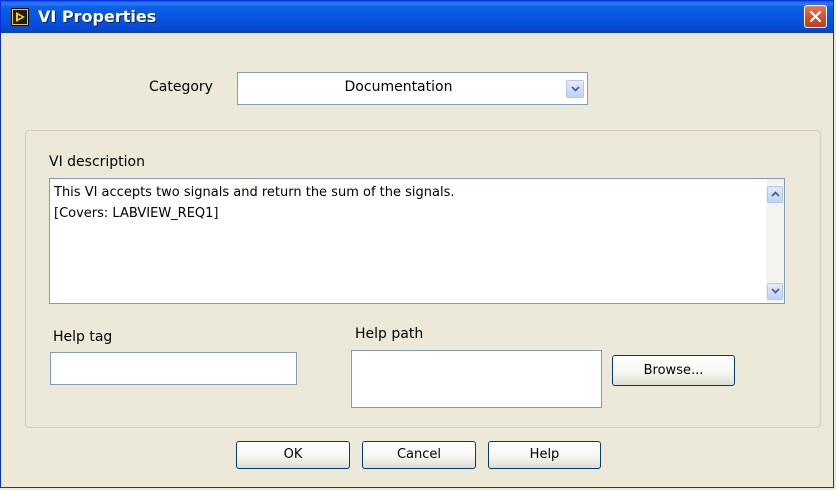 The width and height of the screenshot is (836, 490). I want to click on category-dropdown: Documentation, so click(412, 88).